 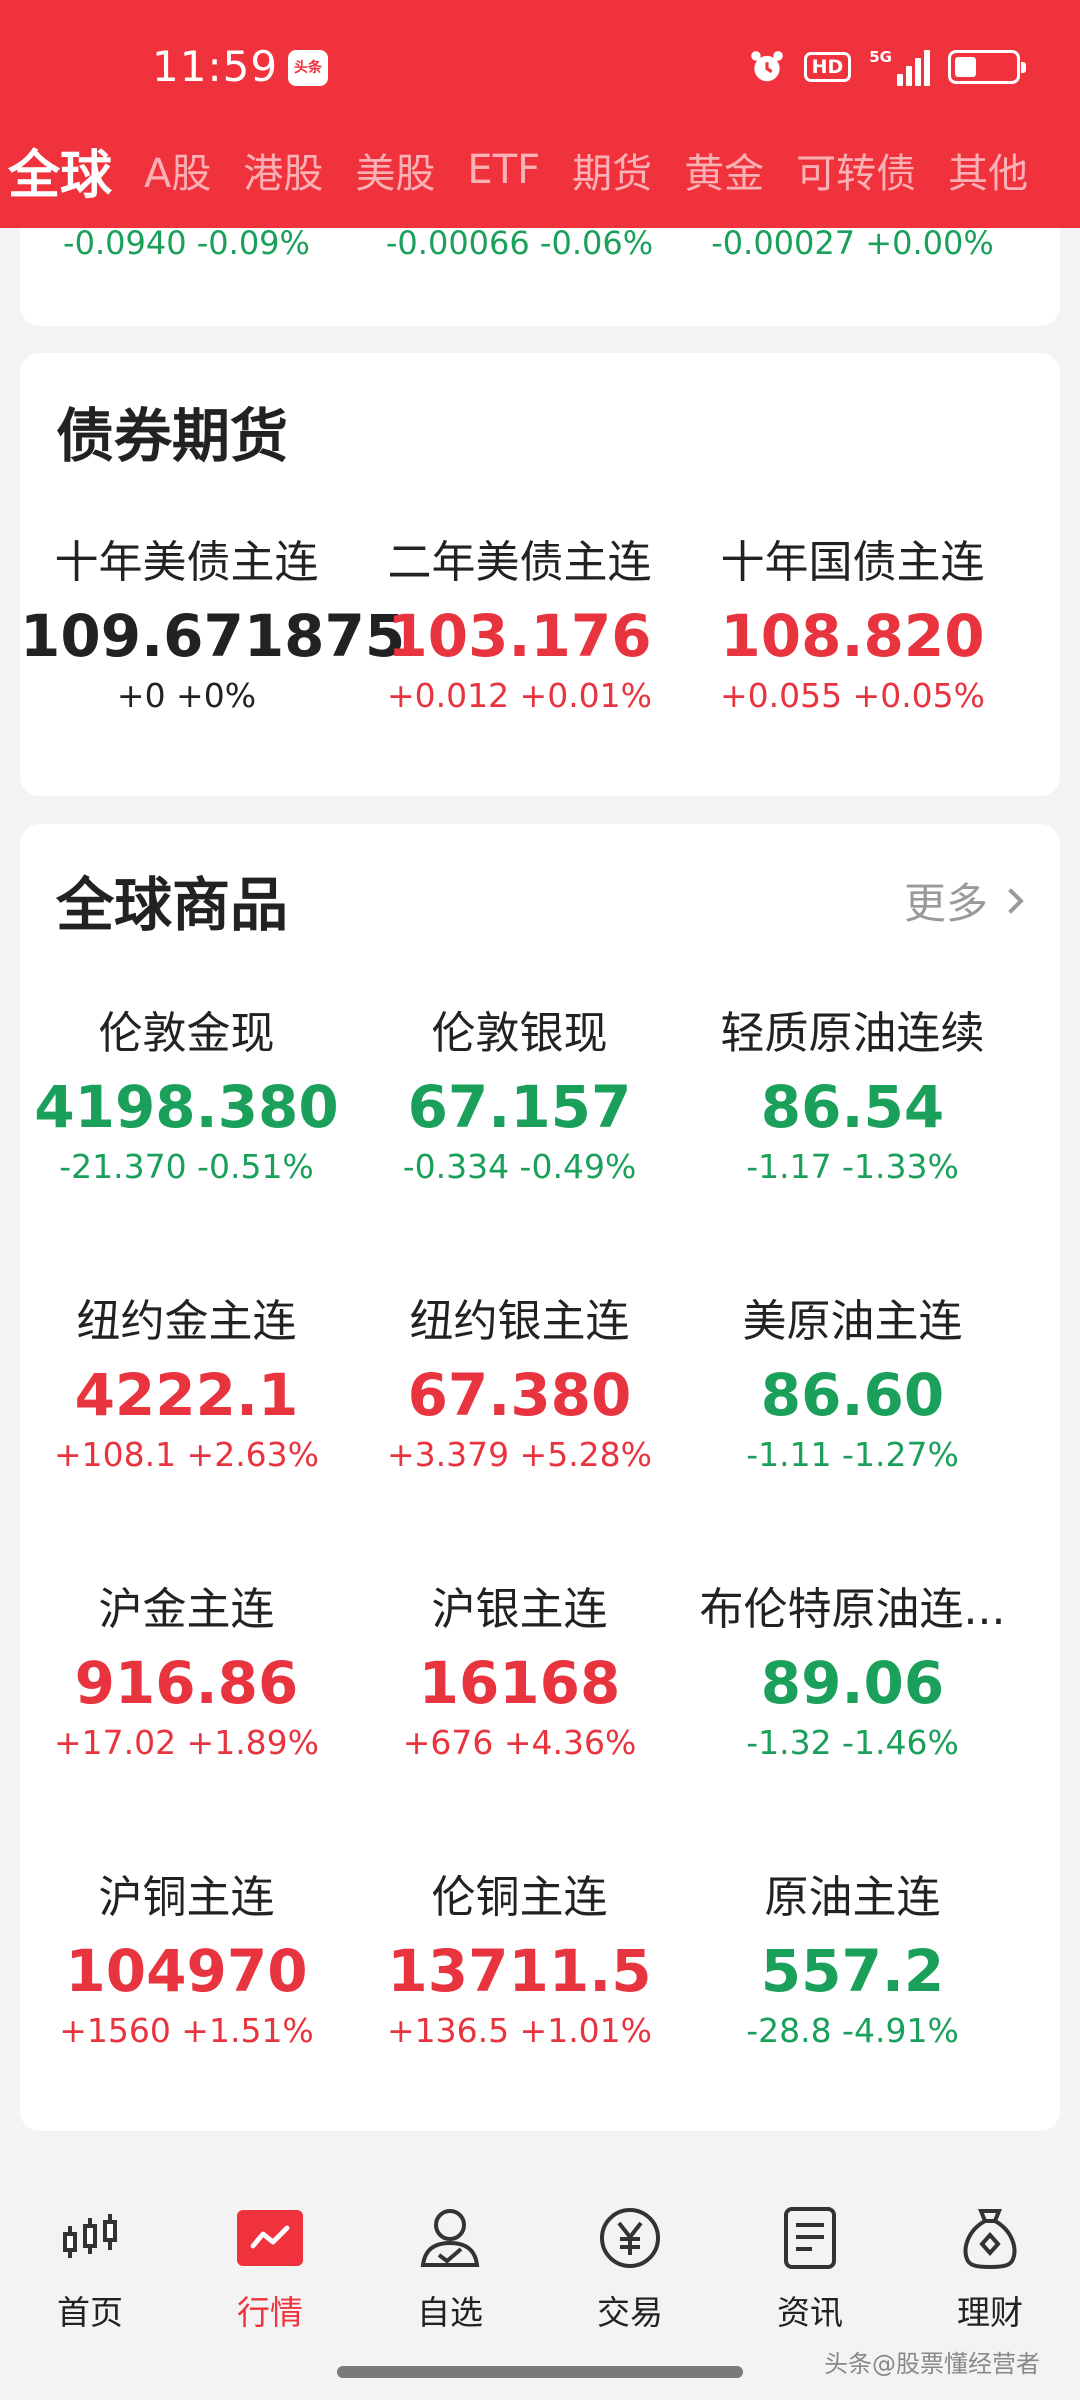 I want to click on commodity-item: 沪银主连 16168 +676 +4.36%, so click(x=519, y=1724).